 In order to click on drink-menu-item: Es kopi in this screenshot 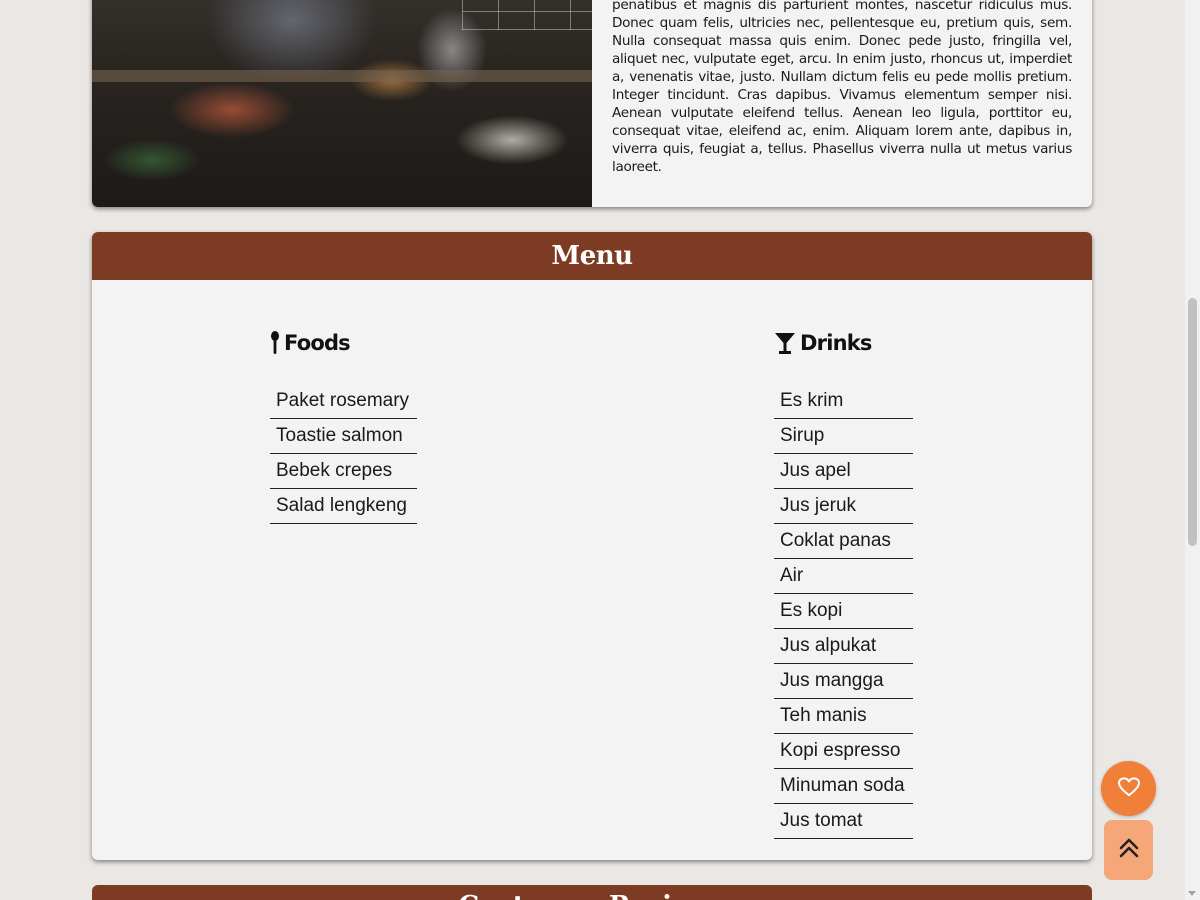, I will do `click(843, 611)`.